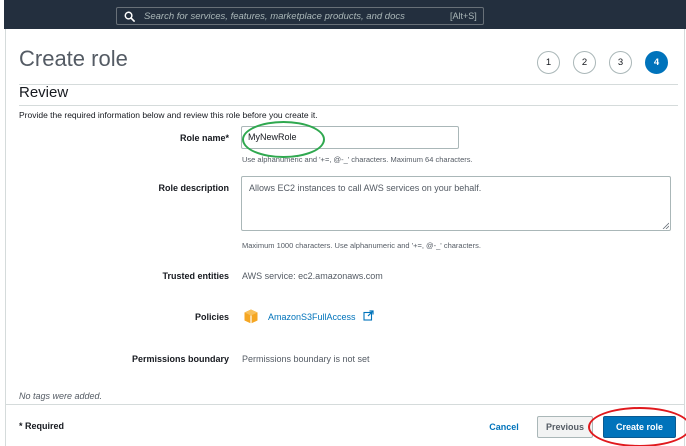 This screenshot has height=446, width=686. What do you see at coordinates (180, 359) in the screenshot?
I see `permissions-boundary-label: Permissions boundary` at bounding box center [180, 359].